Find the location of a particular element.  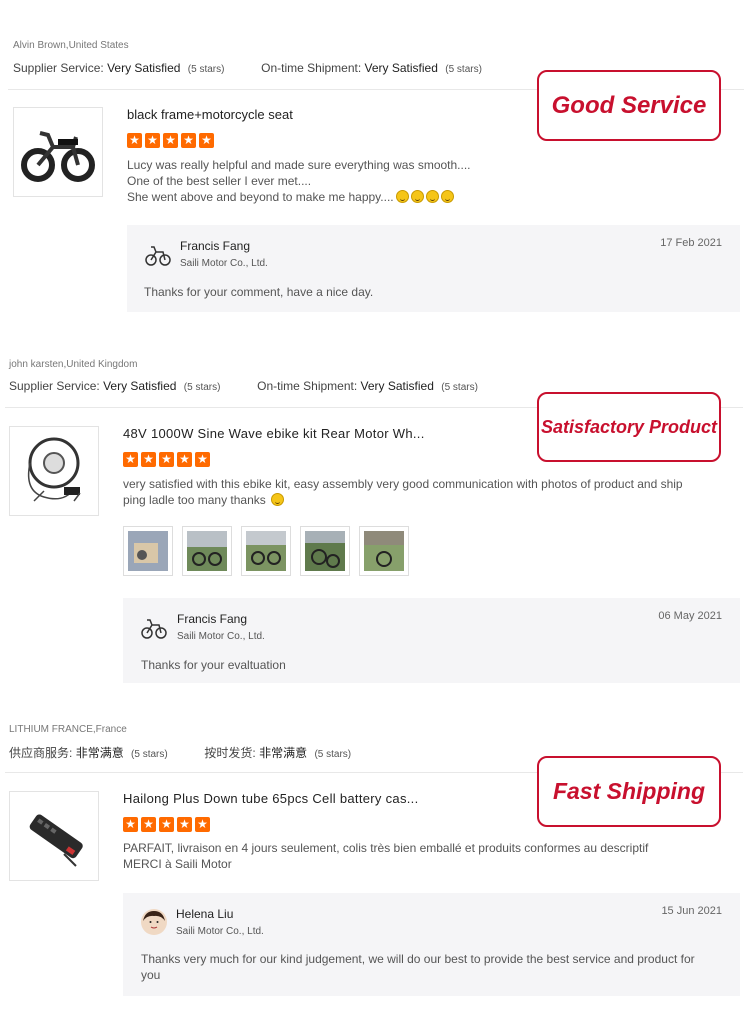

reply-text: Thanks for your evaltuation is located at coordinates (213, 665).